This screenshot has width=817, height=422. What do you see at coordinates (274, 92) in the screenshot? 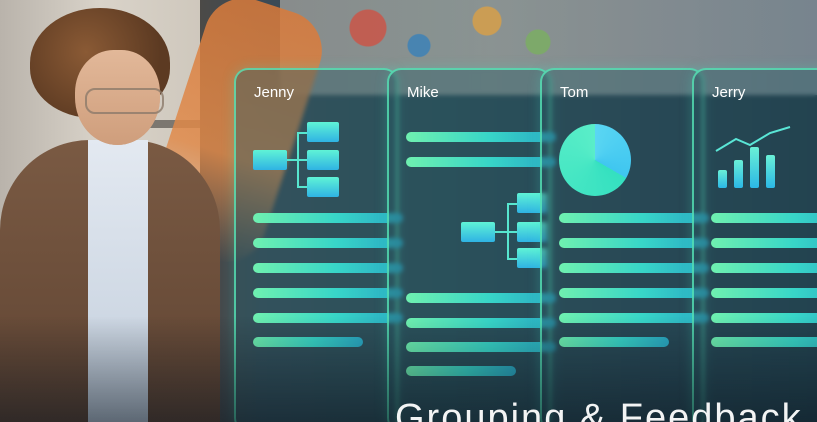
I see `card-name: Jenny` at bounding box center [274, 92].